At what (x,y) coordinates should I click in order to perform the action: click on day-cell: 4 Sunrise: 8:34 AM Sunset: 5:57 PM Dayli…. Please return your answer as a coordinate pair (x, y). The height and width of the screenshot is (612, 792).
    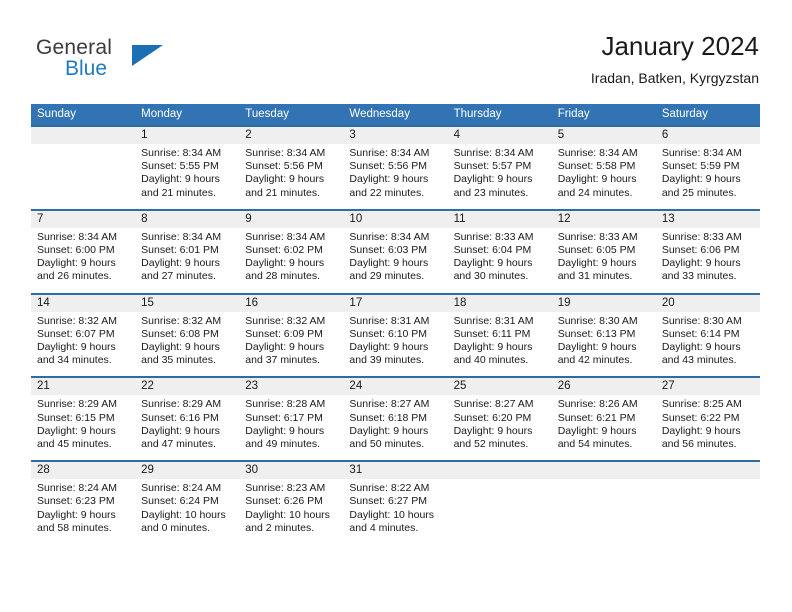
    Looking at the image, I should click on (499, 168).